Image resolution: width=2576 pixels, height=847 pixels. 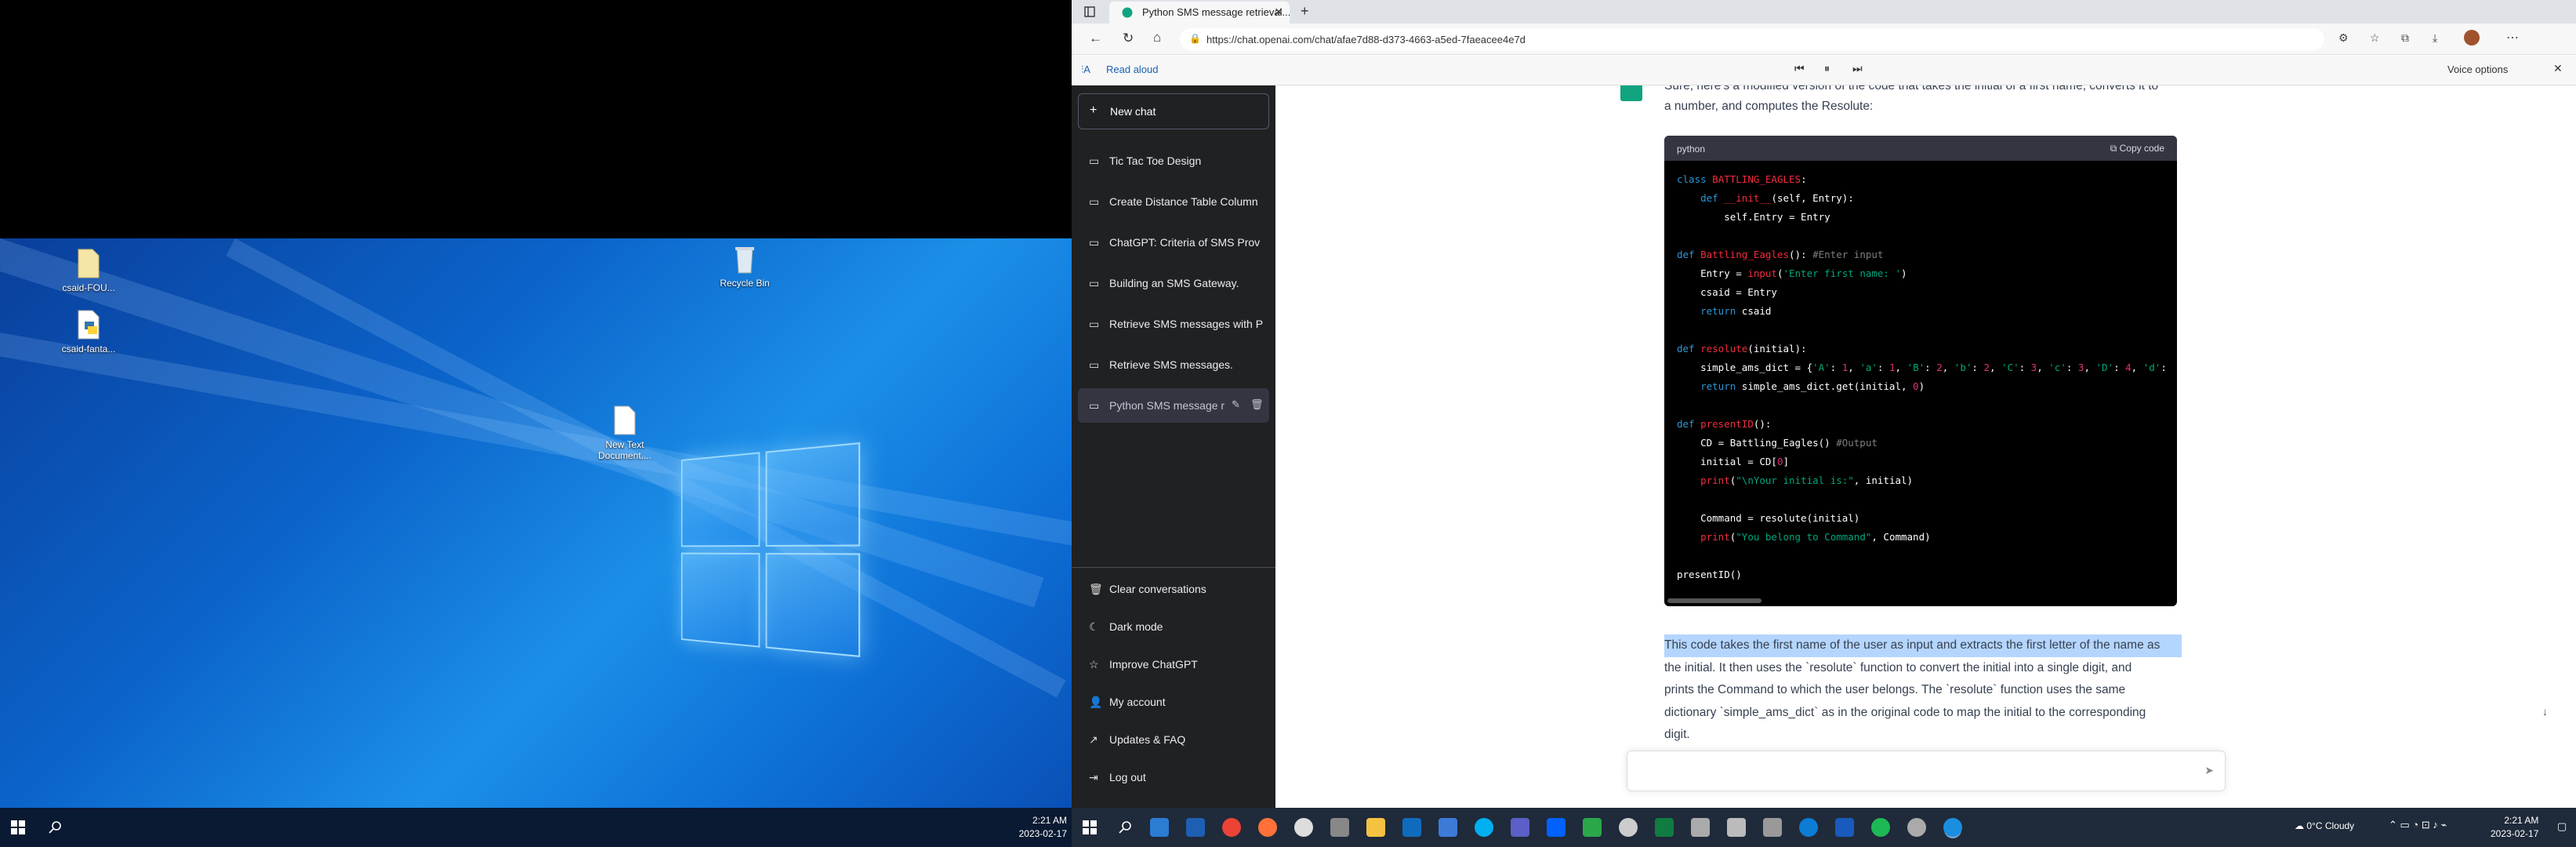 I want to click on conversation-title: Python SMS message r, so click(x=1167, y=405).